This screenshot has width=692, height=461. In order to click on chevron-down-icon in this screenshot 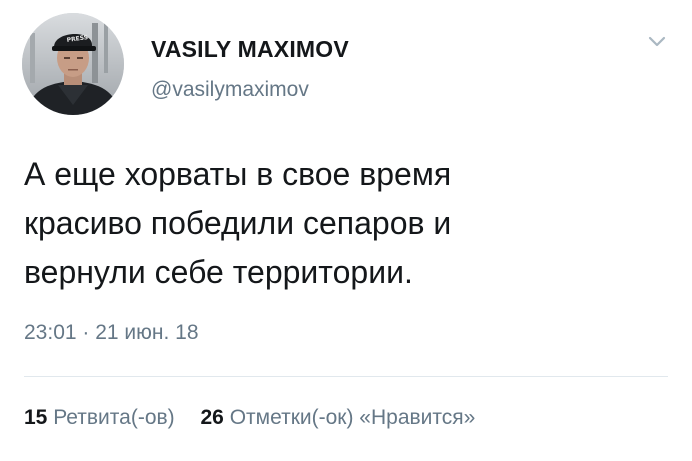, I will do `click(657, 41)`.